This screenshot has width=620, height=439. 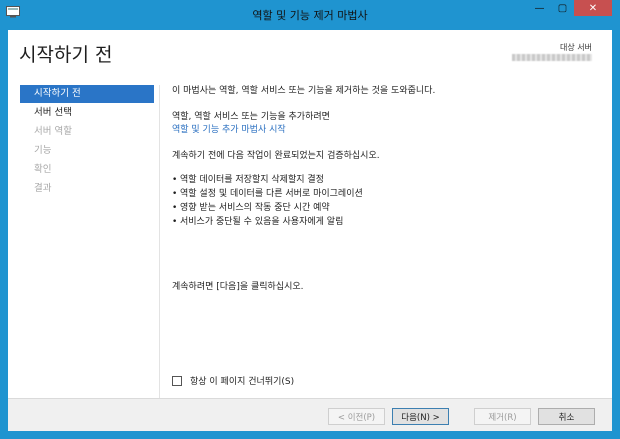 What do you see at coordinates (43, 150) in the screenshot?
I see `nav-item-features: 기능` at bounding box center [43, 150].